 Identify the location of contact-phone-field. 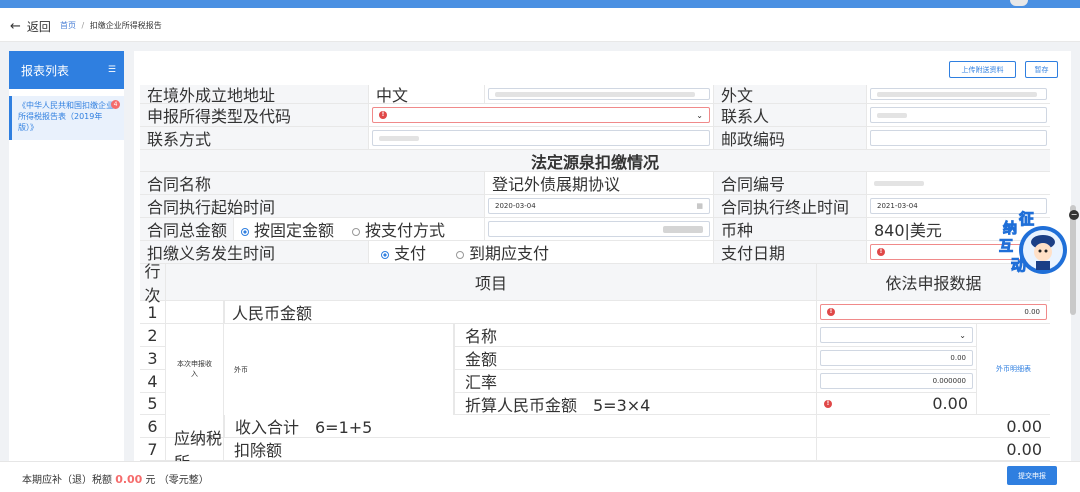
(541, 138).